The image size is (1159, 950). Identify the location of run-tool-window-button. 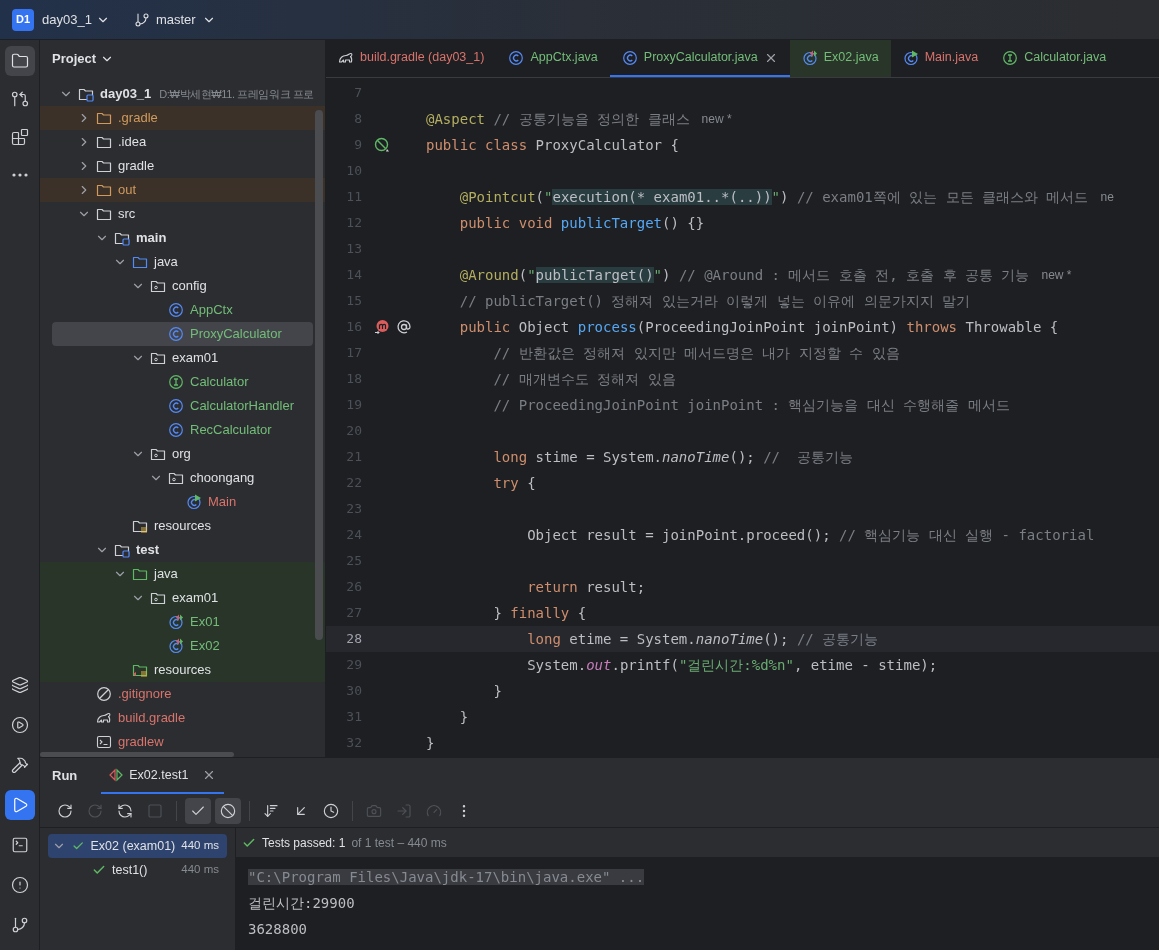
(19, 805).